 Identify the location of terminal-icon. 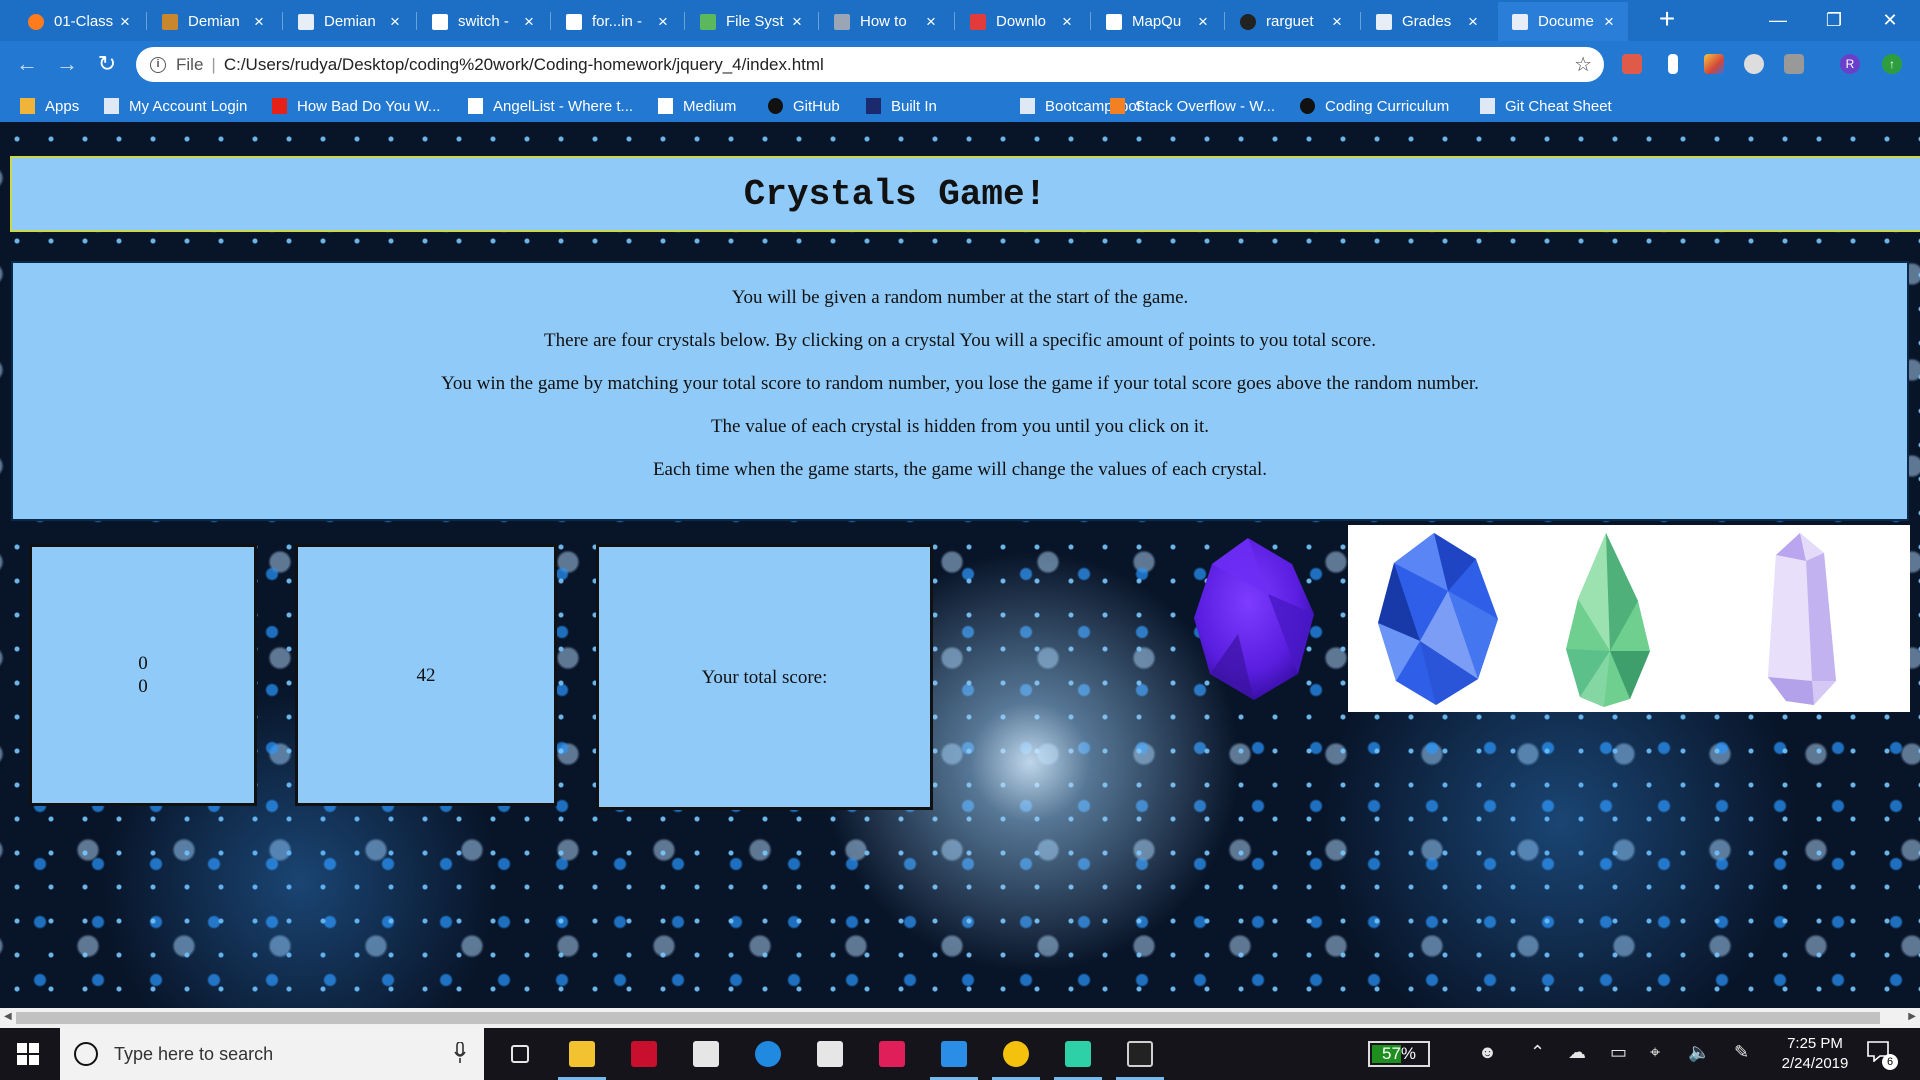
(1140, 1054).